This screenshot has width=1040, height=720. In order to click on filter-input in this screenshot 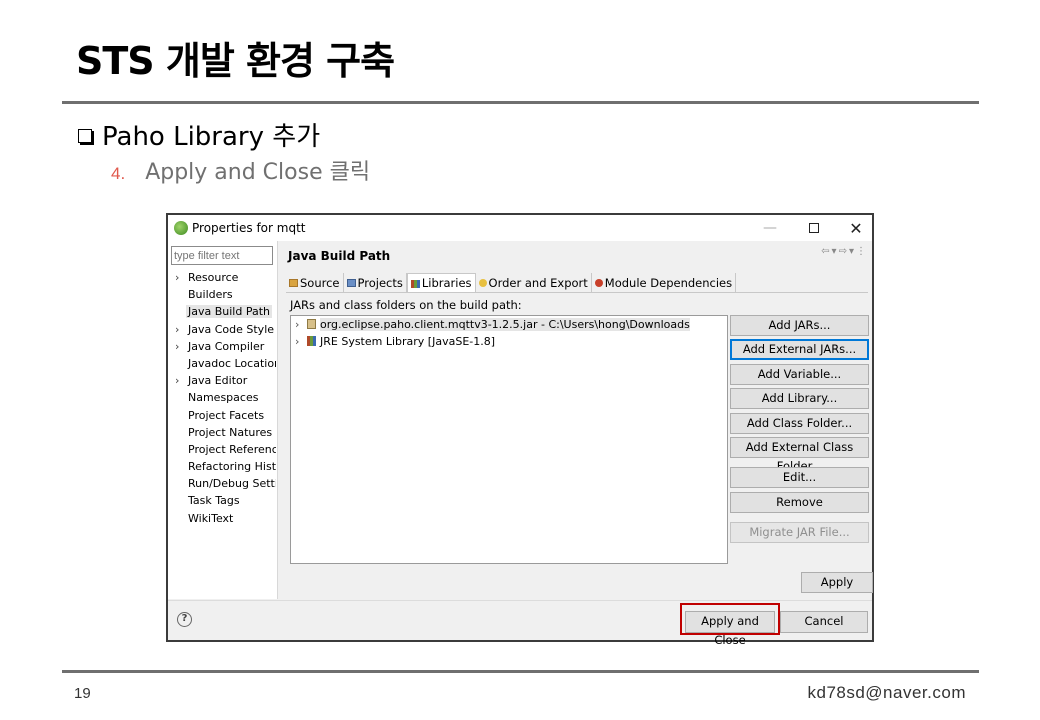, I will do `click(222, 255)`.